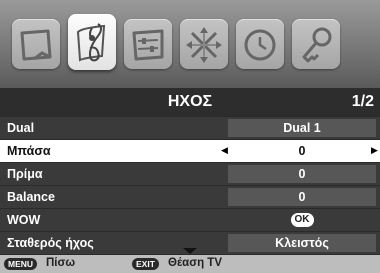 Image resolution: width=380 pixels, height=273 pixels. I want to click on setting-row-treble: Πρίμα 0, so click(190, 174).